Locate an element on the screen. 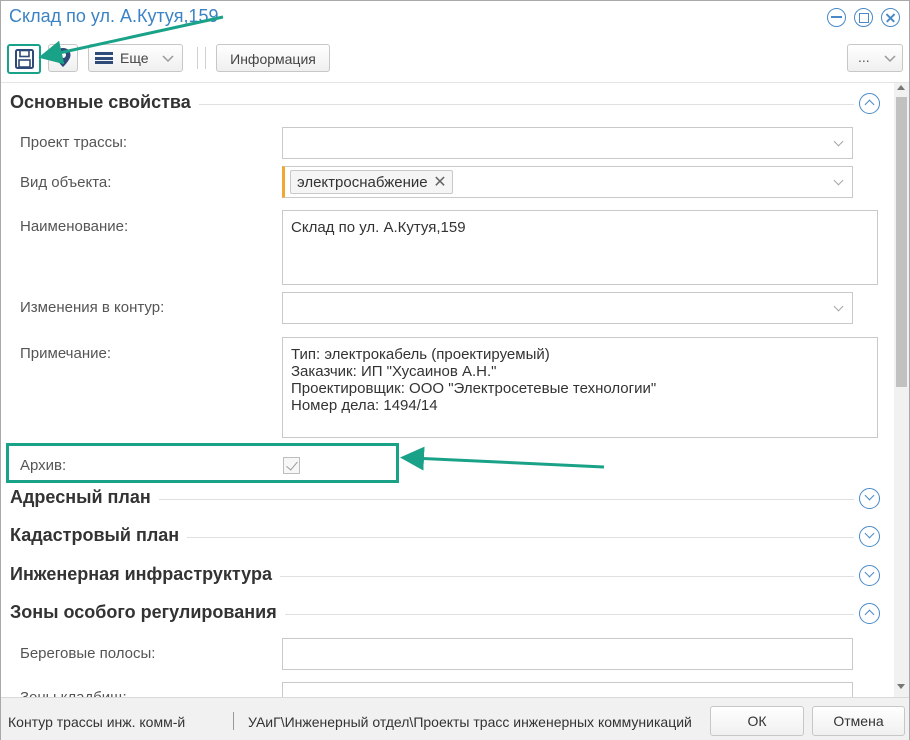 This screenshot has height=740, width=910. section-main-properties: Основные свойства is located at coordinates (447, 104).